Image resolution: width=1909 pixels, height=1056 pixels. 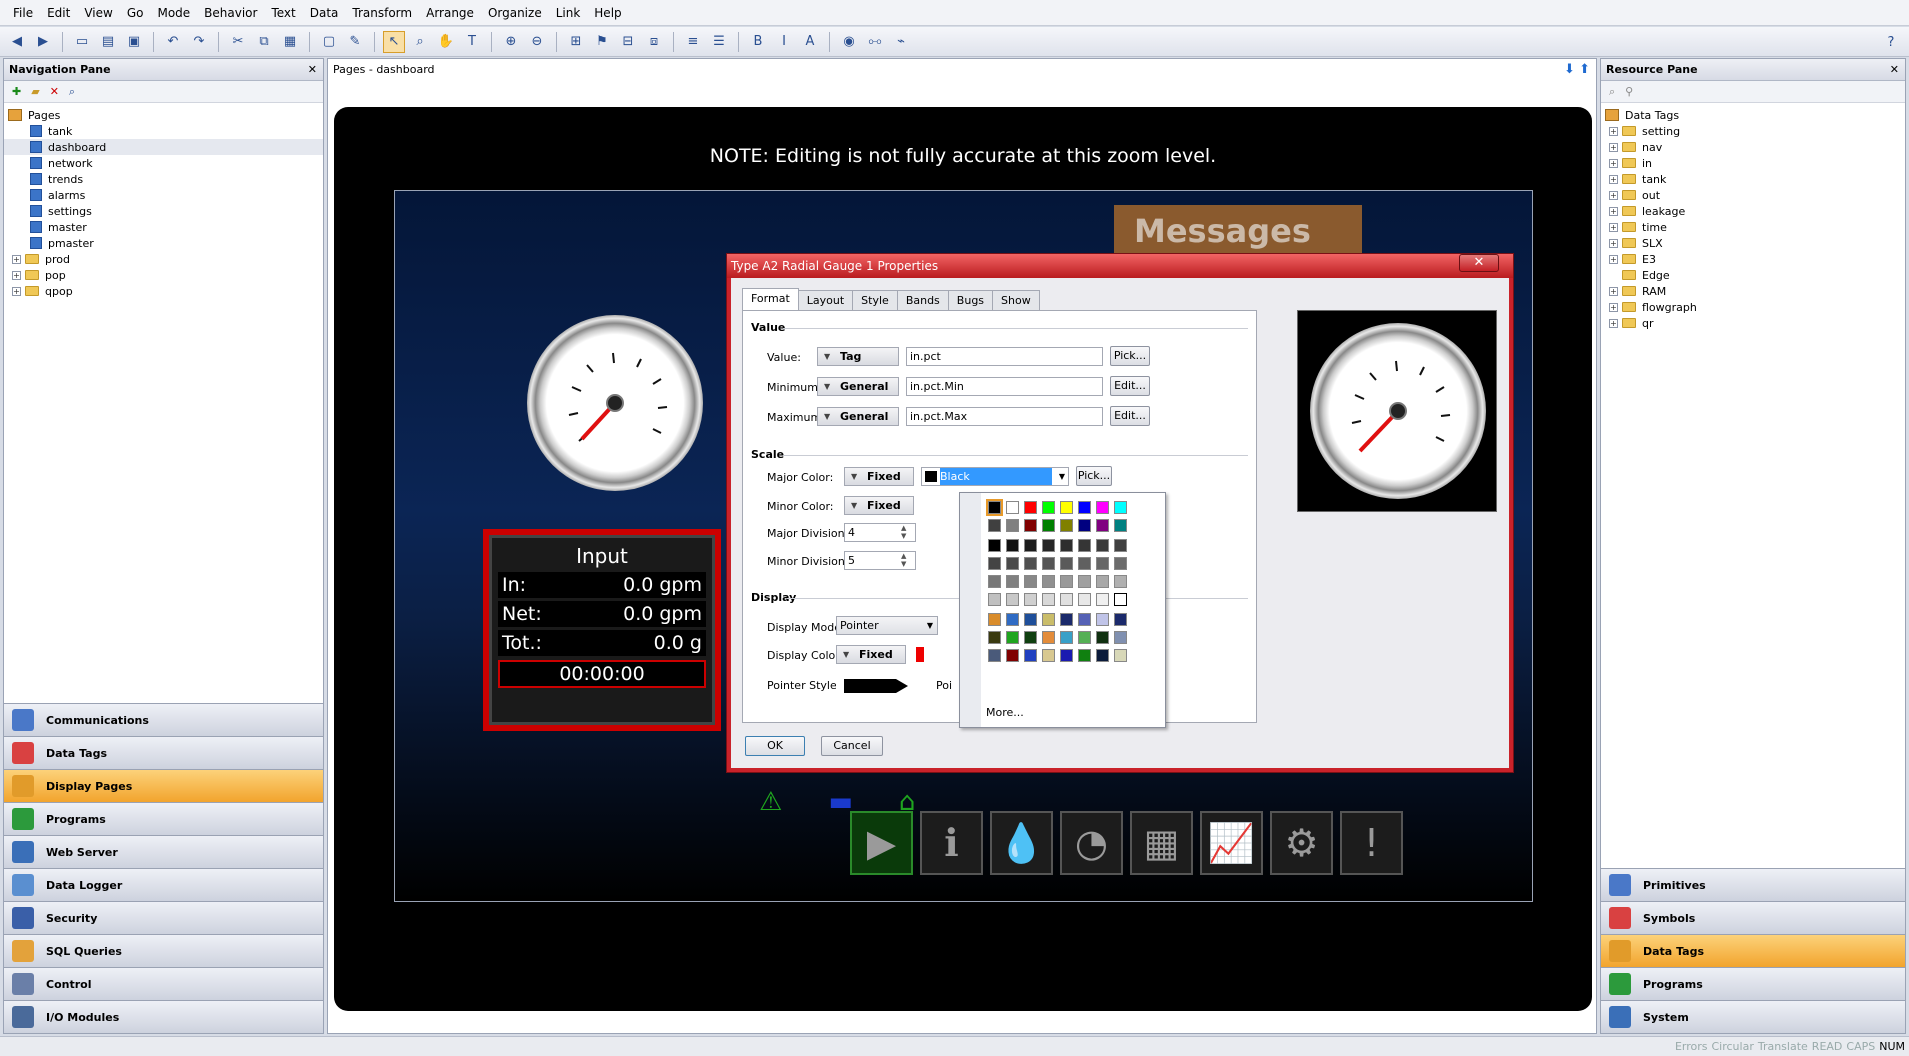 What do you see at coordinates (199, 42) in the screenshot?
I see `redo-icon: ↷` at bounding box center [199, 42].